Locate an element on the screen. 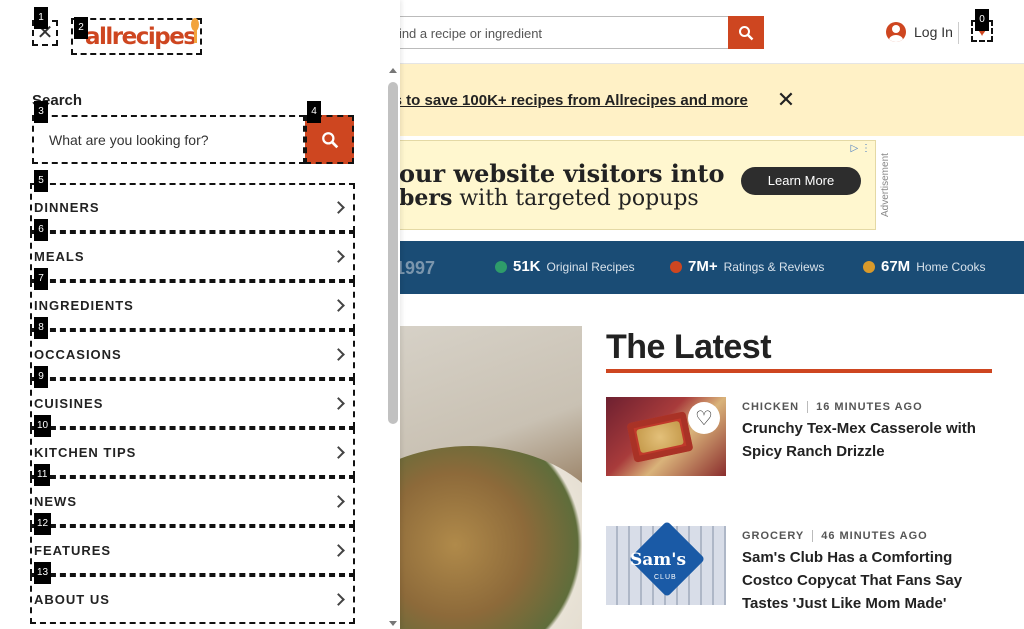  user-avatar-icon is located at coordinates (896, 32).